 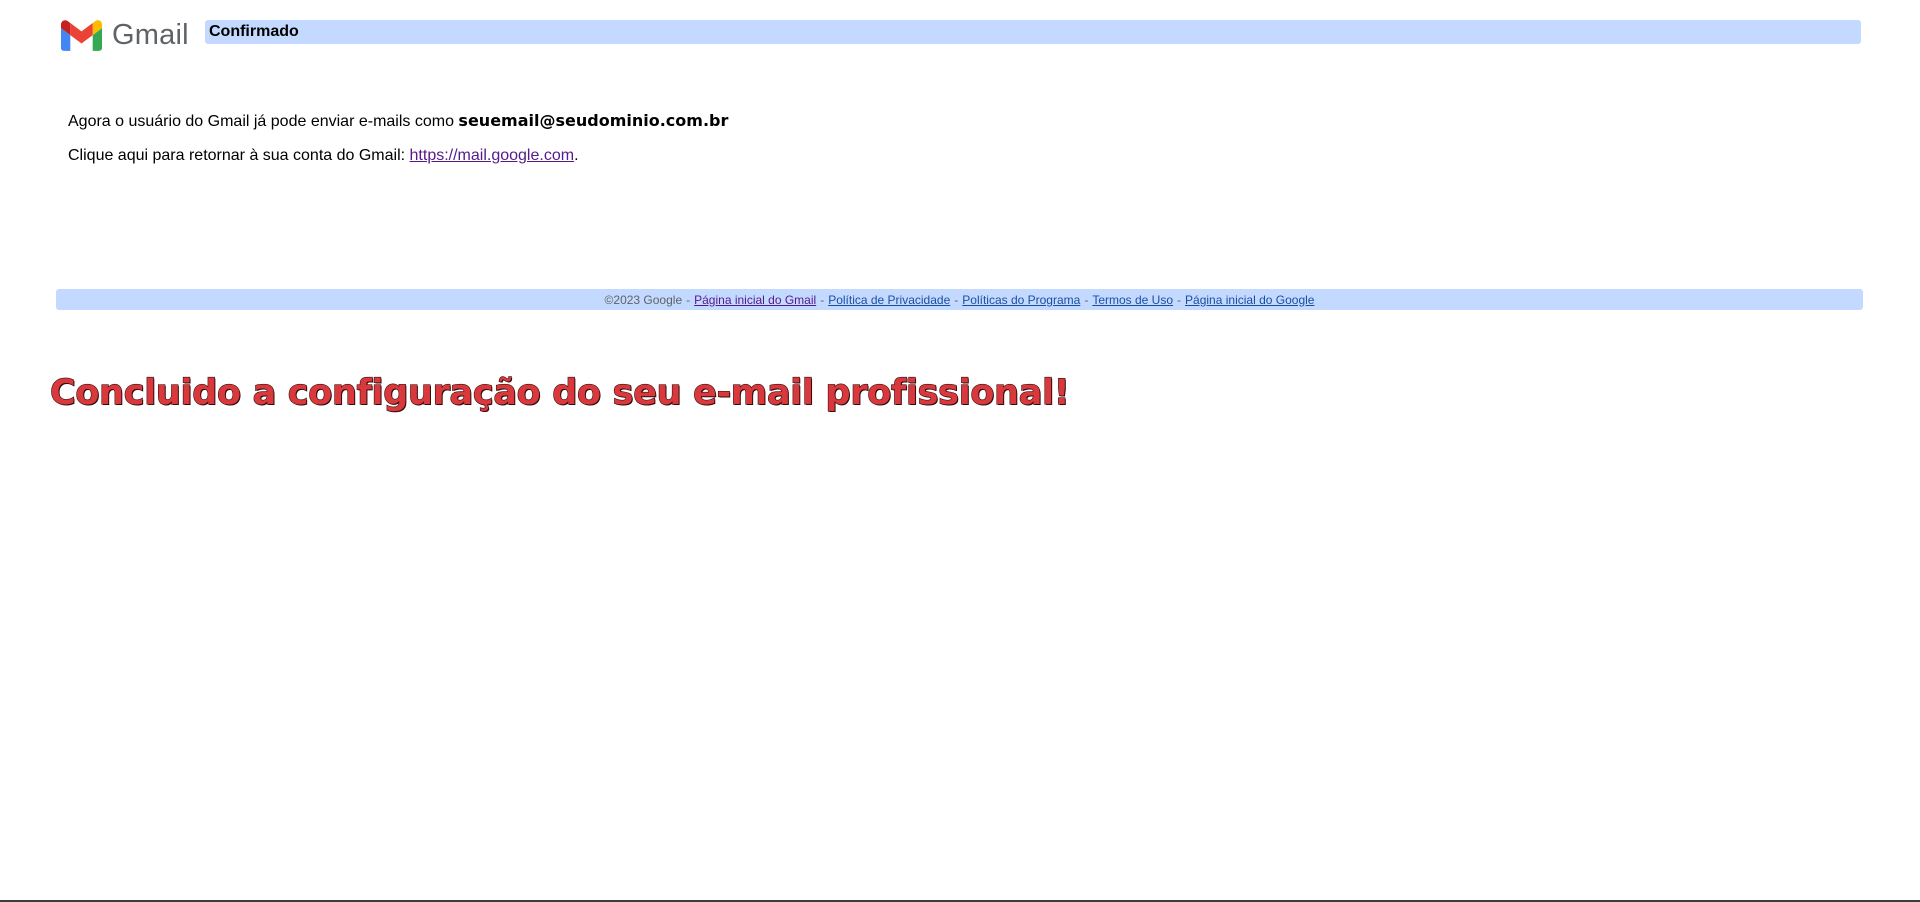 I want to click on gmail-logo: Gmail, so click(x=125, y=35).